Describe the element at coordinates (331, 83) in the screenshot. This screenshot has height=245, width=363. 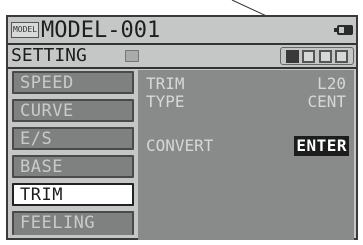
I see `trim-value: L20` at that location.